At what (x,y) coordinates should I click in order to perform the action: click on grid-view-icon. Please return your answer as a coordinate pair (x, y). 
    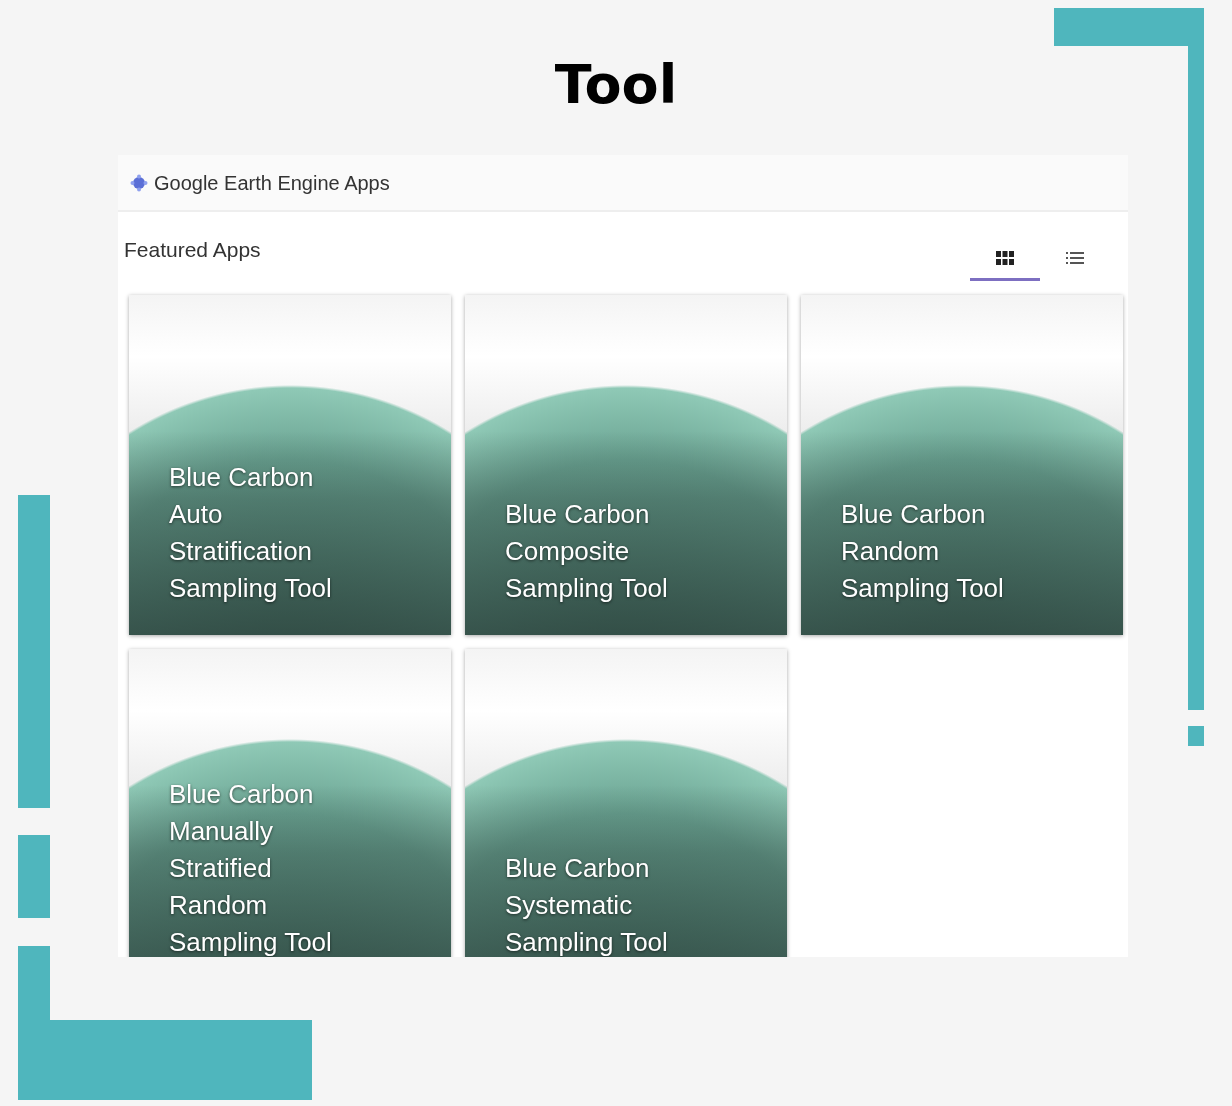
    Looking at the image, I should click on (1005, 258).